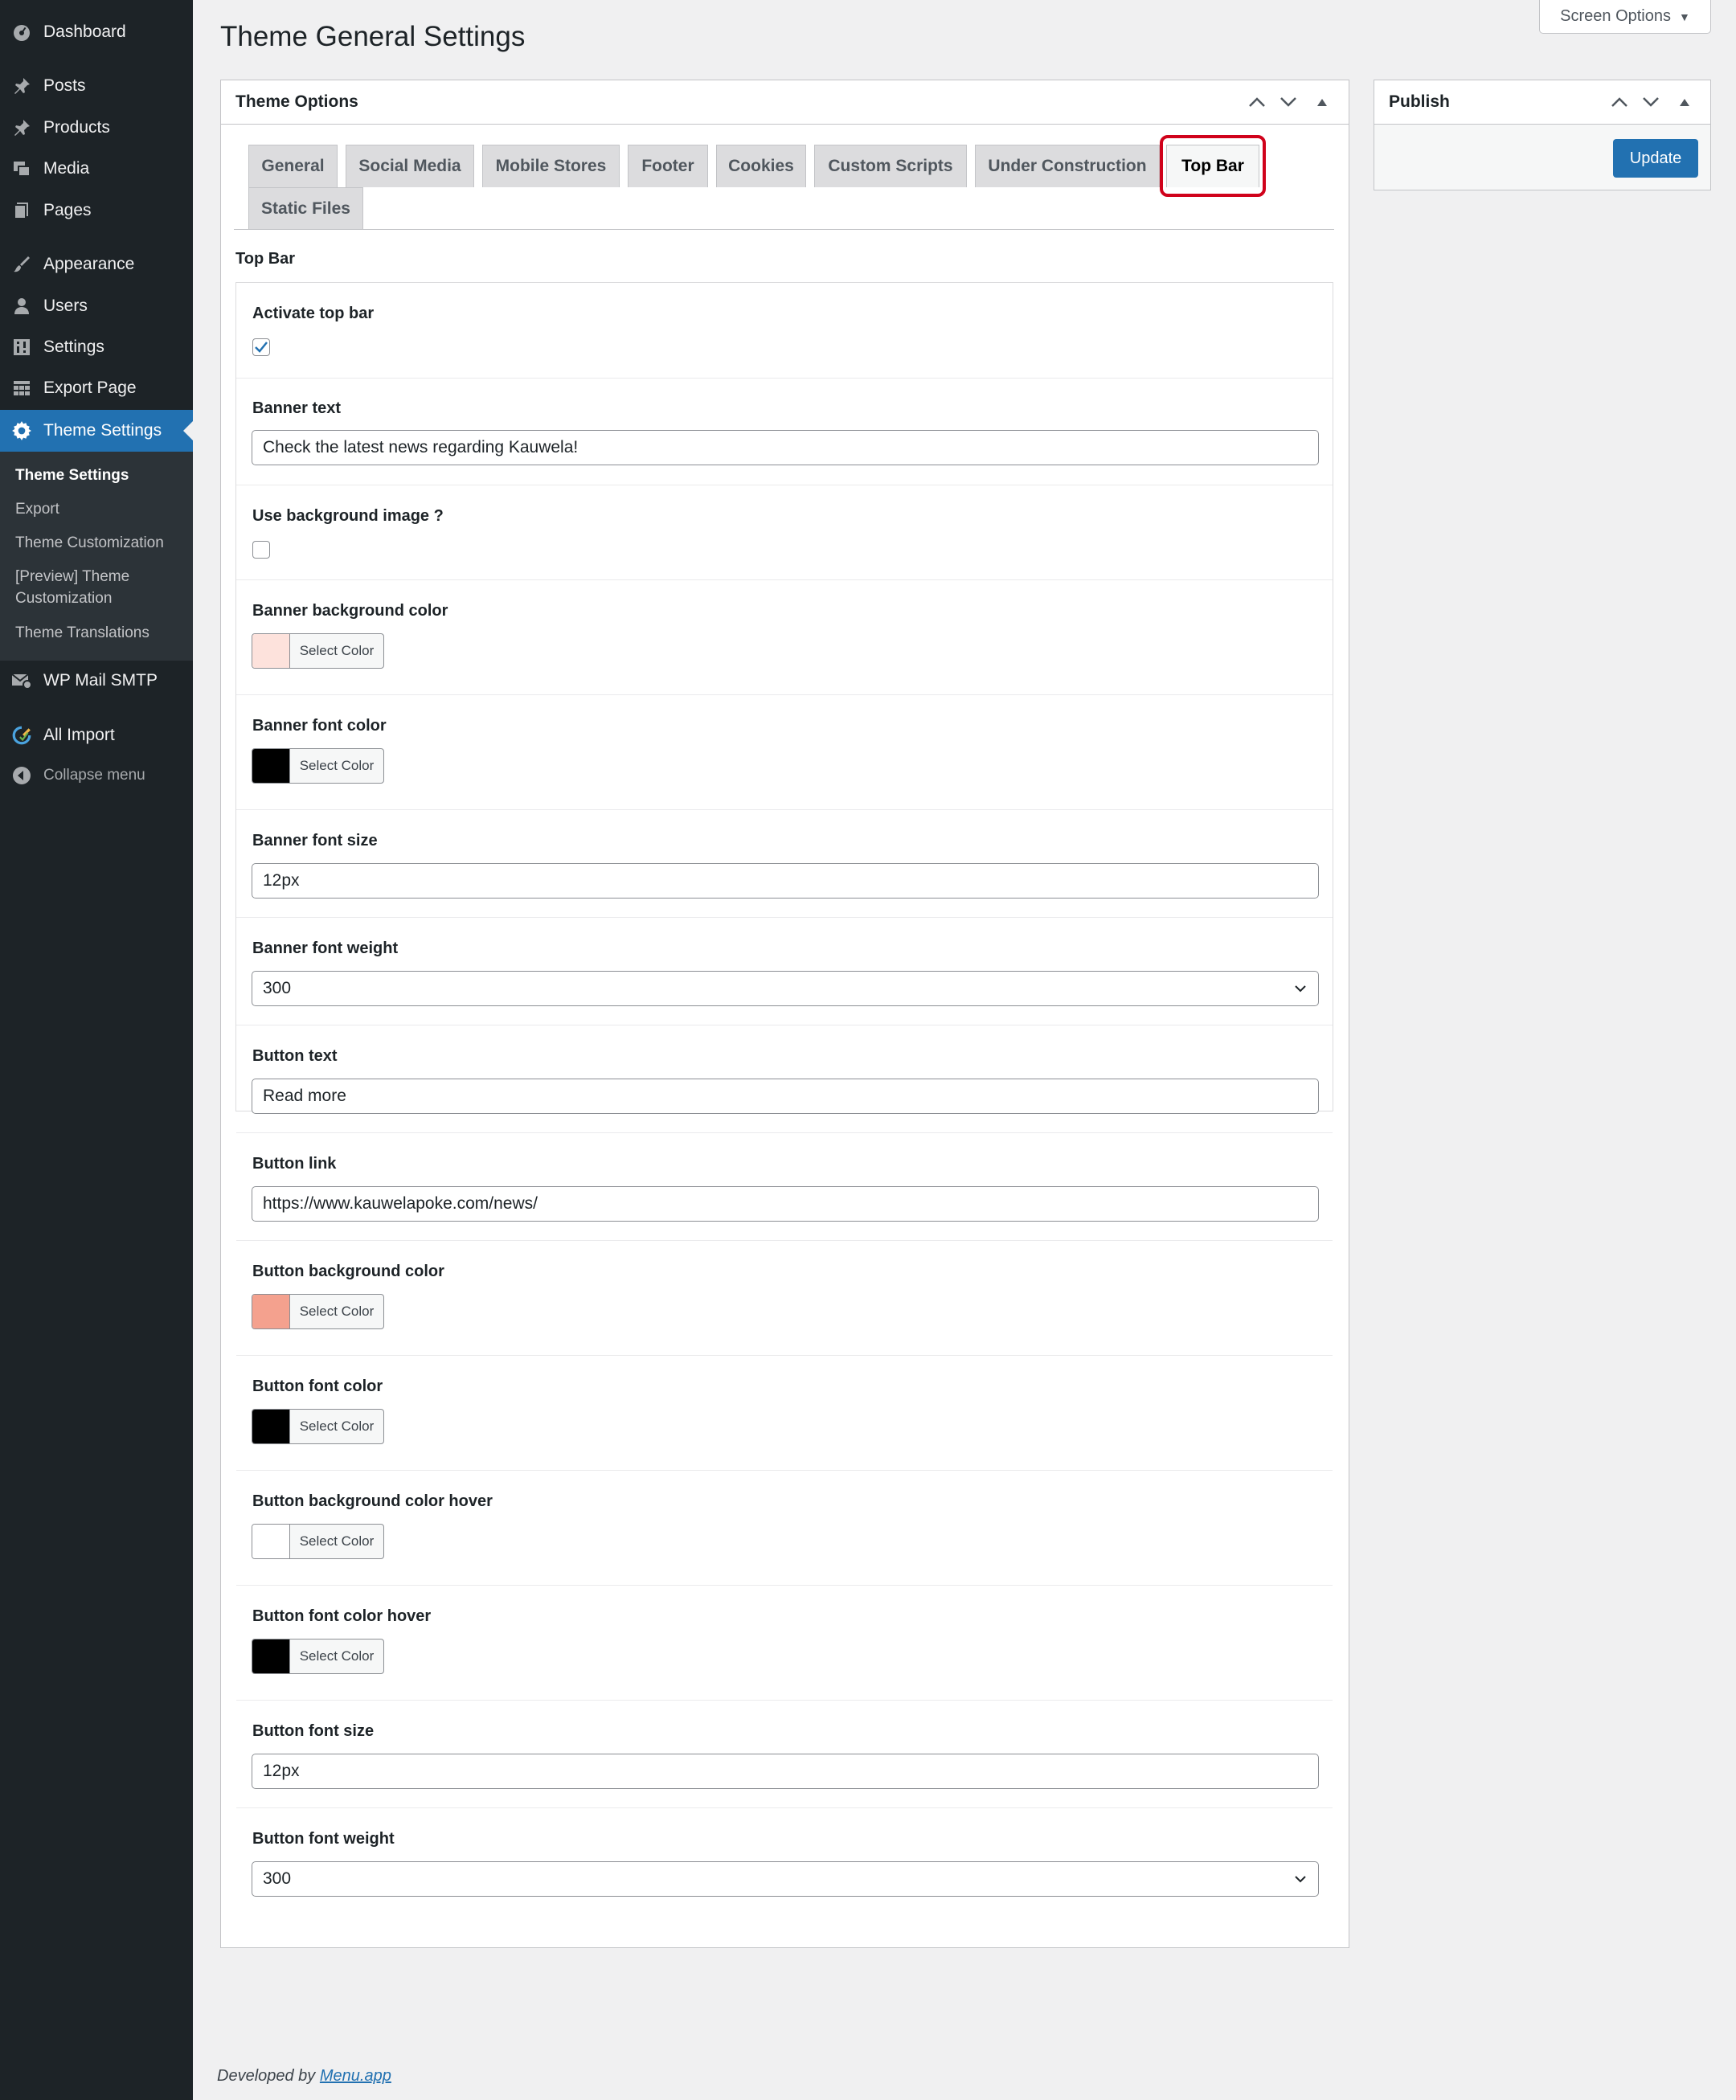  Describe the element at coordinates (1655, 158) in the screenshot. I see `update-button: Update` at that location.